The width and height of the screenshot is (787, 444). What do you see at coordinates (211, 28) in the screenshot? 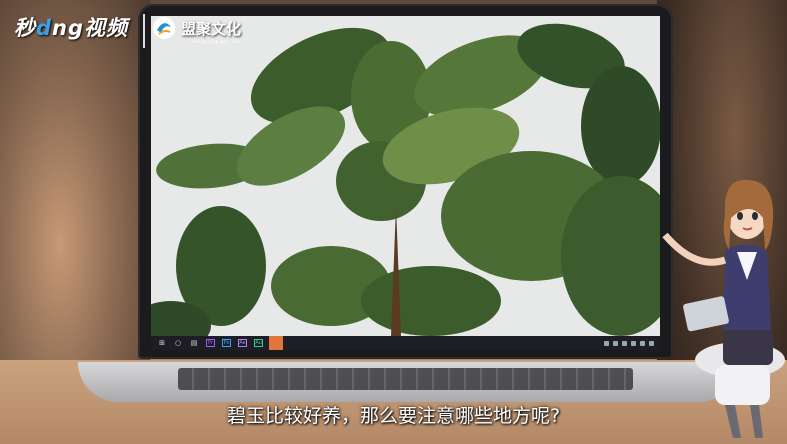
I see `brand-name: 盟聚文化` at bounding box center [211, 28].